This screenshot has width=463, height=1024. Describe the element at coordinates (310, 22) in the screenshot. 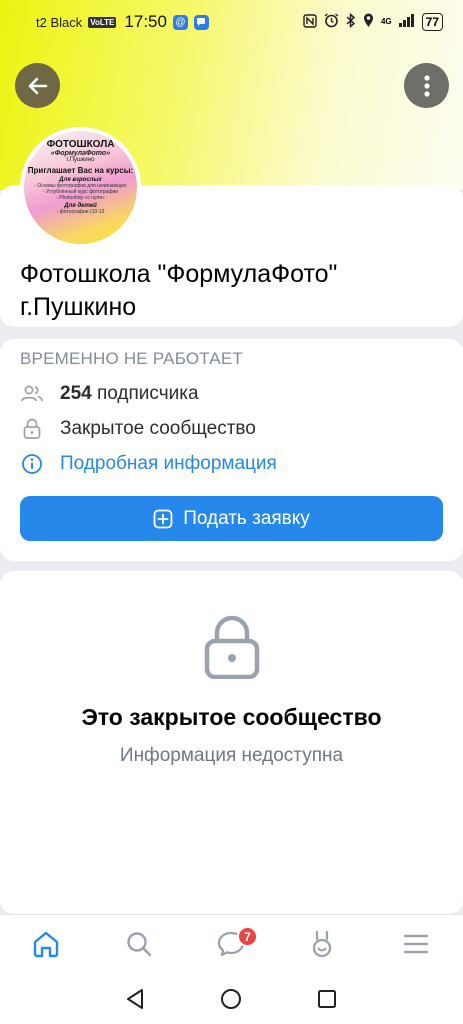

I see `nfc-icon` at that location.